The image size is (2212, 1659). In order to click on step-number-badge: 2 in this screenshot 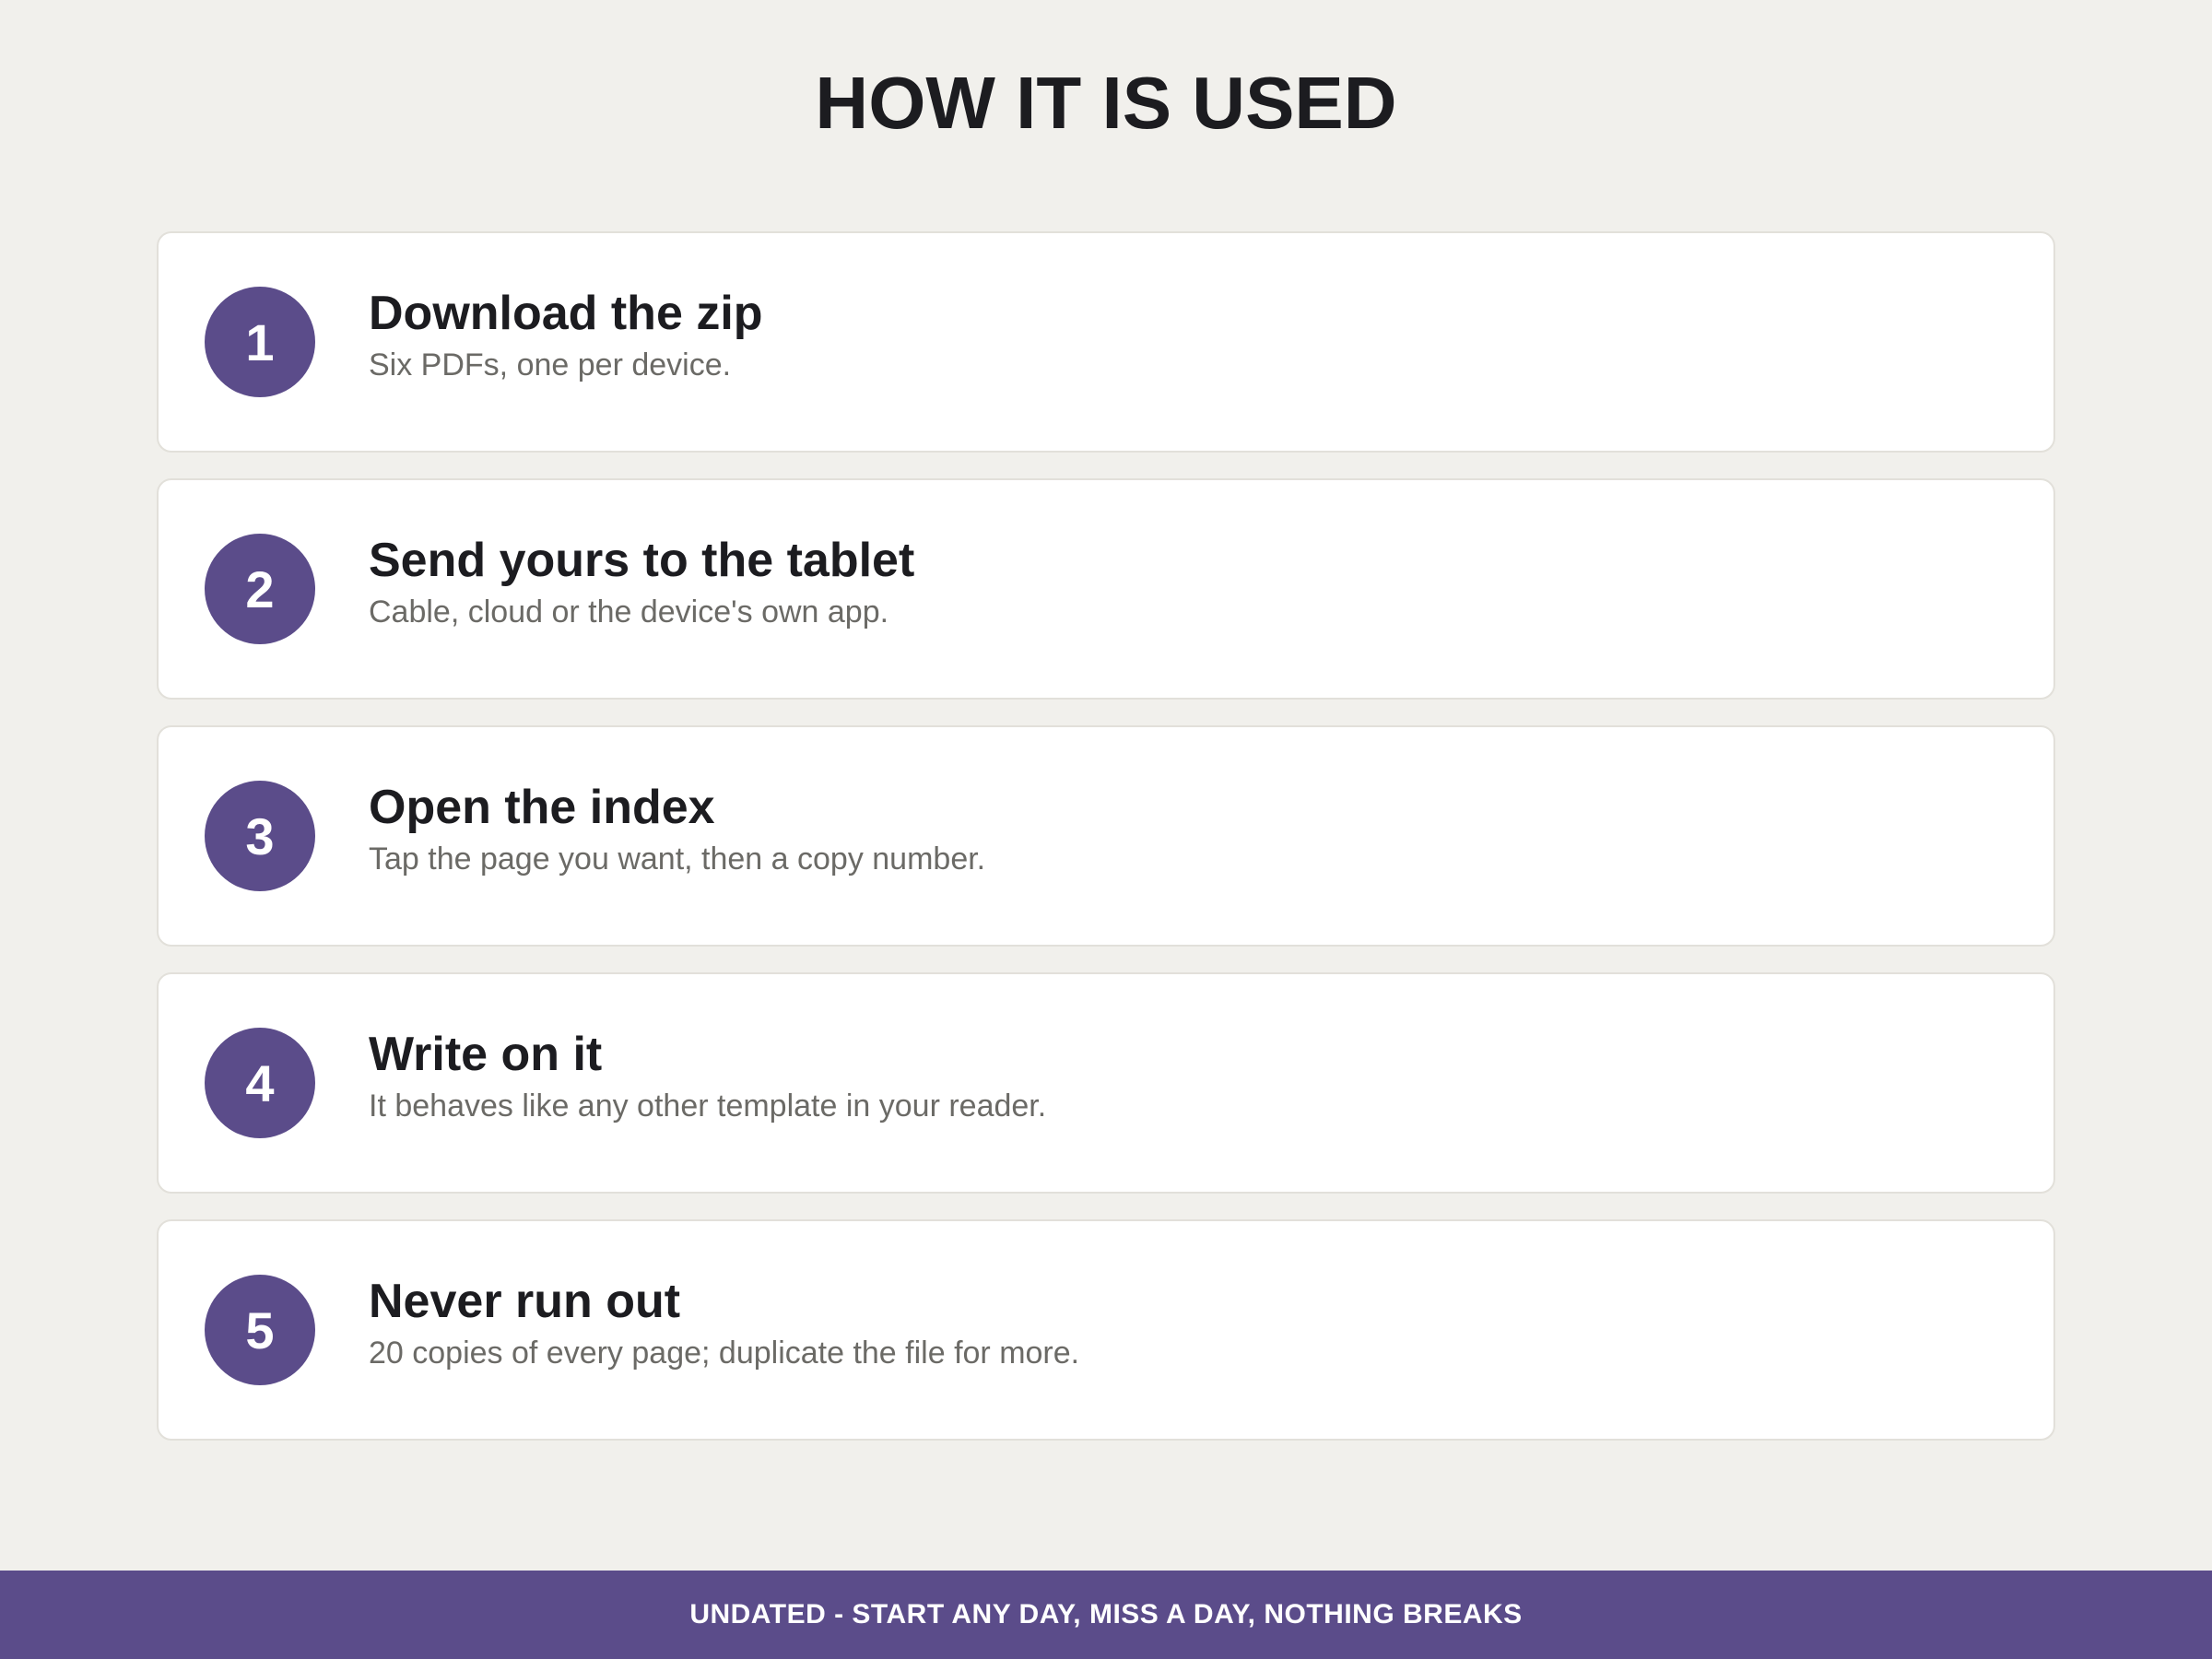, I will do `click(260, 589)`.